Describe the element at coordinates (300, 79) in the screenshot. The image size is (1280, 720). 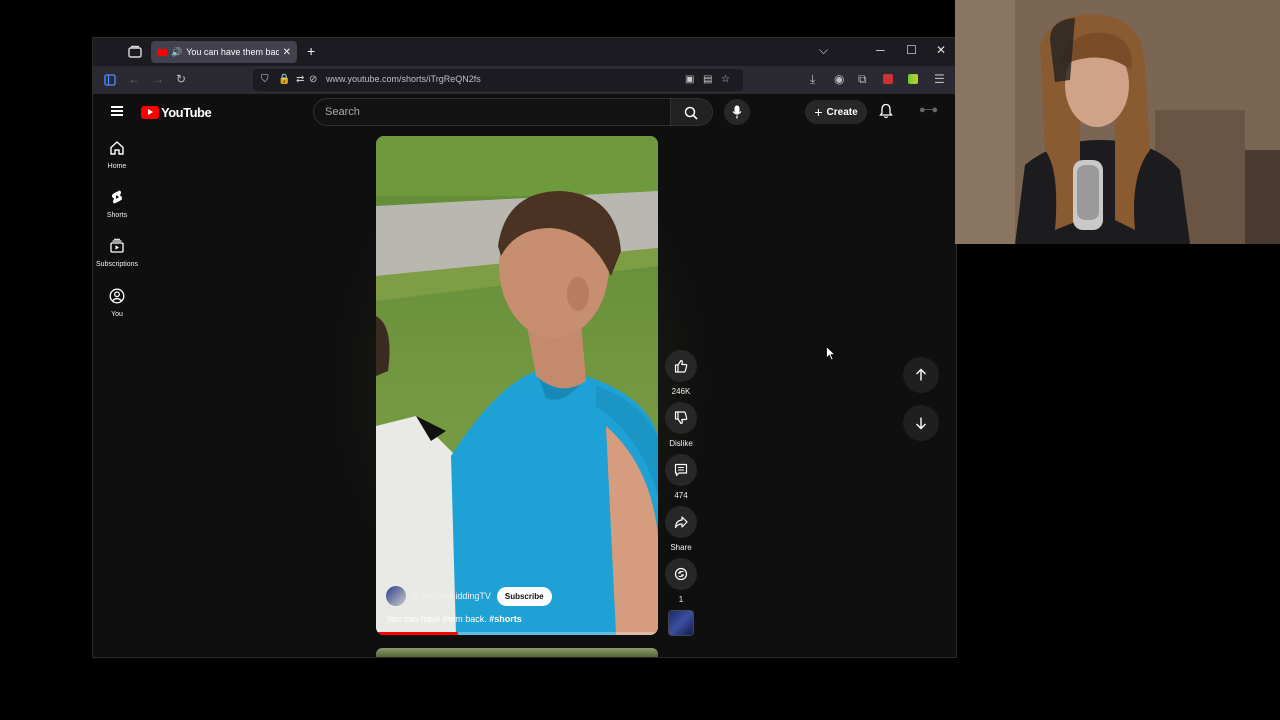
I see `permissions-icon: ⇄` at that location.